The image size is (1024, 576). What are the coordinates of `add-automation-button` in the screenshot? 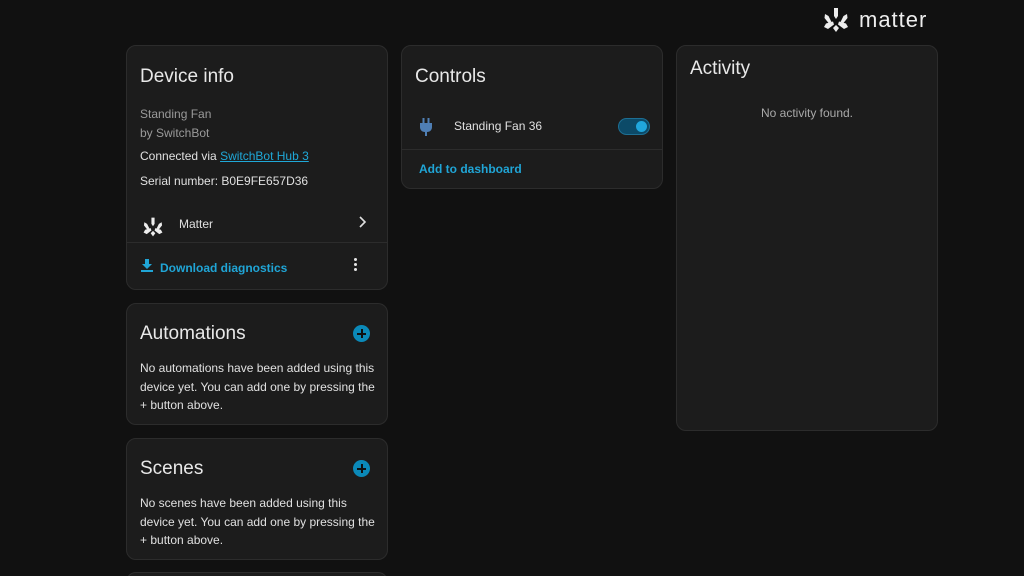 It's located at (361, 333).